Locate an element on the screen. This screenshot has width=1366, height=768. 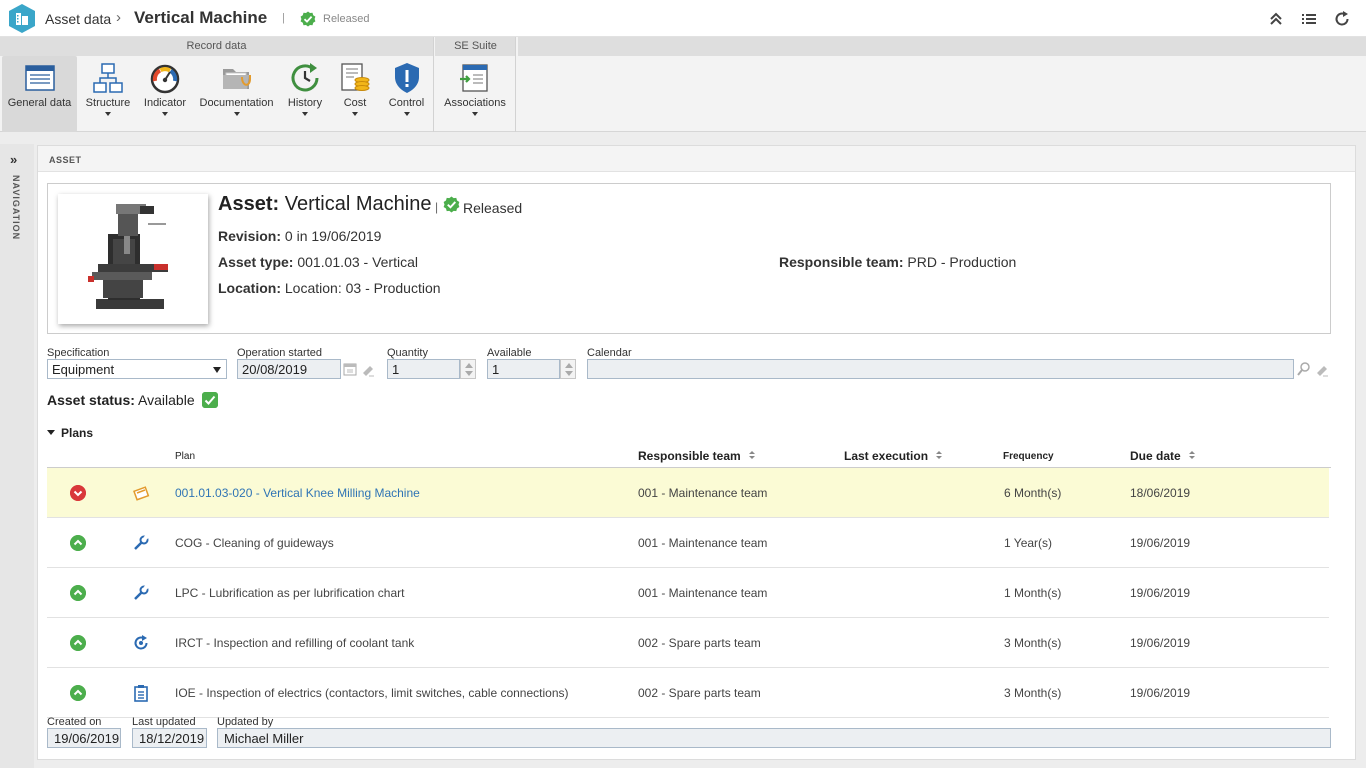
milling-machine-image is located at coordinates (128, 256).